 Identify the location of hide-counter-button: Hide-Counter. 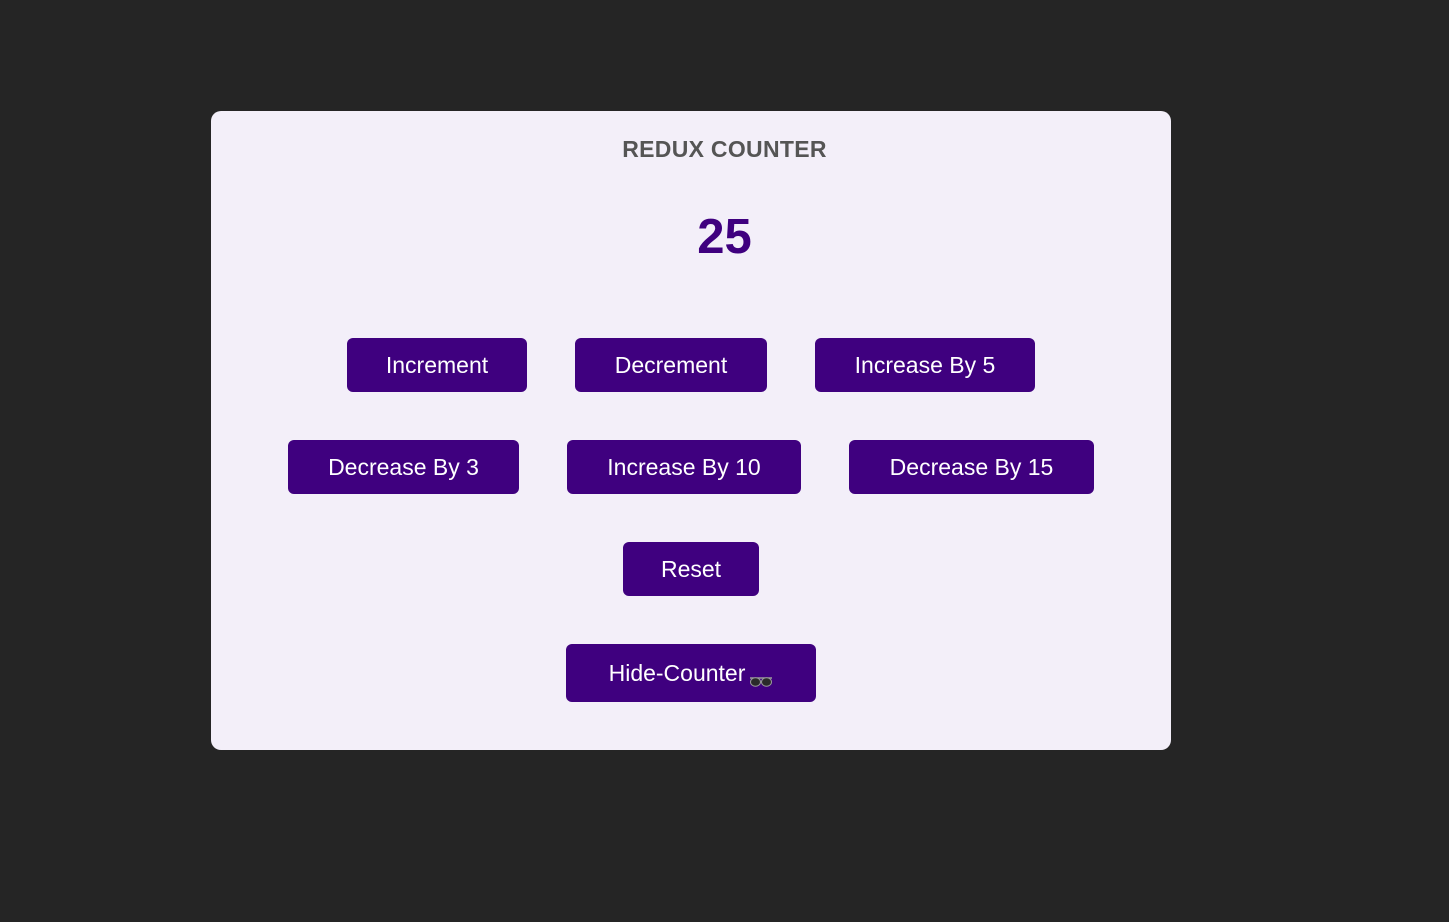
(691, 673).